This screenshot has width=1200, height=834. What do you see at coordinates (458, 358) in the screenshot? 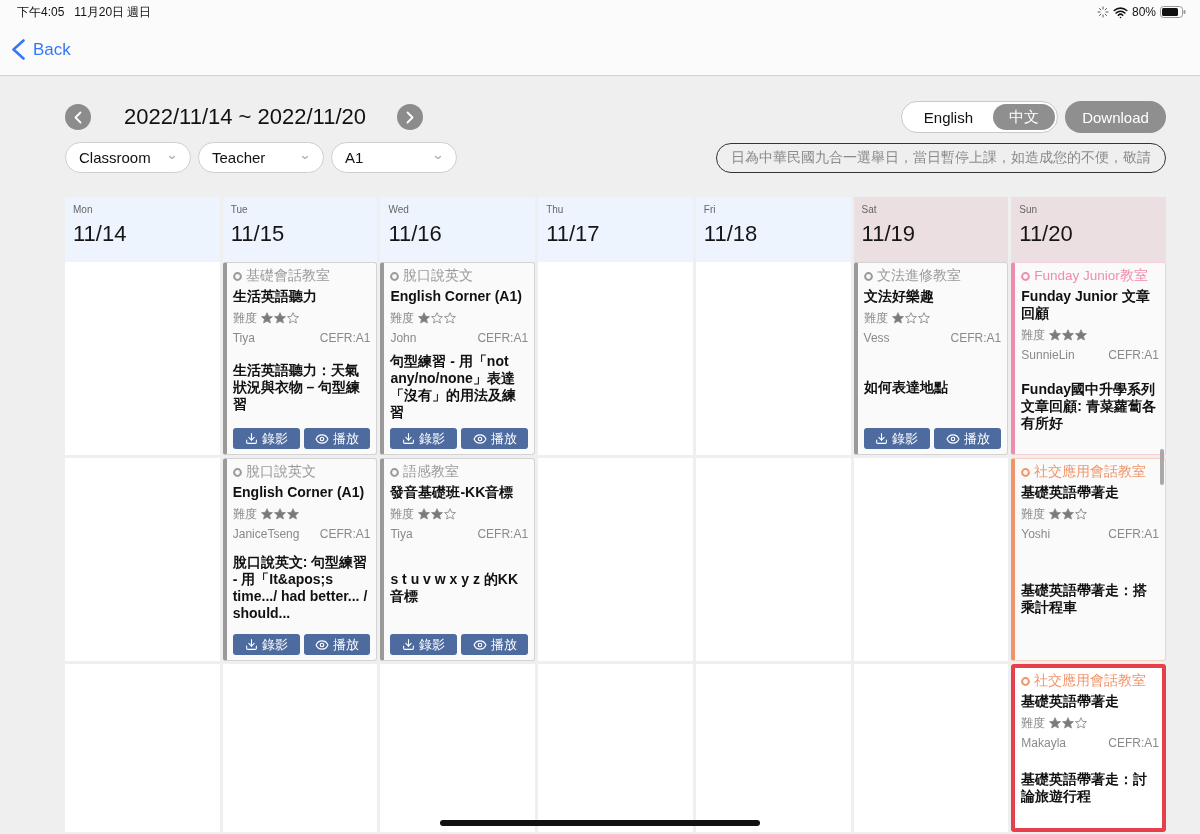
I see `lesson-card: 脫口說英文 English Corner (A1) 難度 John CEFR:A1 句型練習 - 用「not any/no/none」表達「沒有」的用法及練習 錄影 播放` at bounding box center [458, 358].